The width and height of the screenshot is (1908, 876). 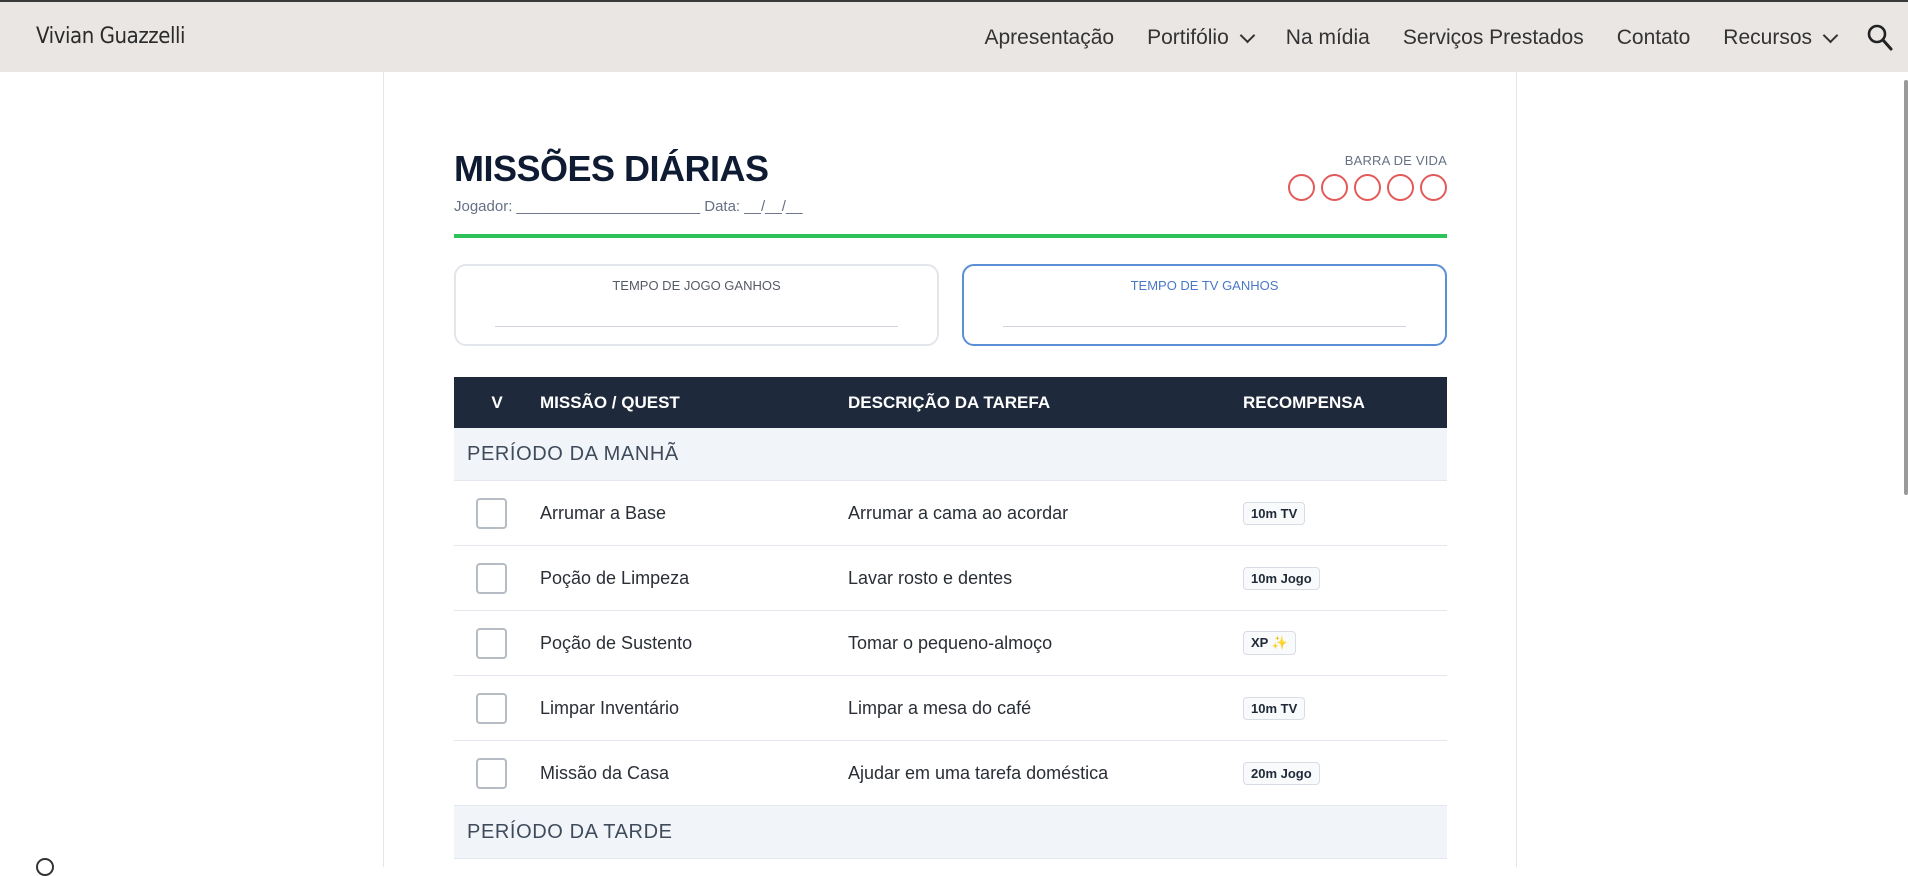 I want to click on tv-time-write-line, so click(x=1204, y=326).